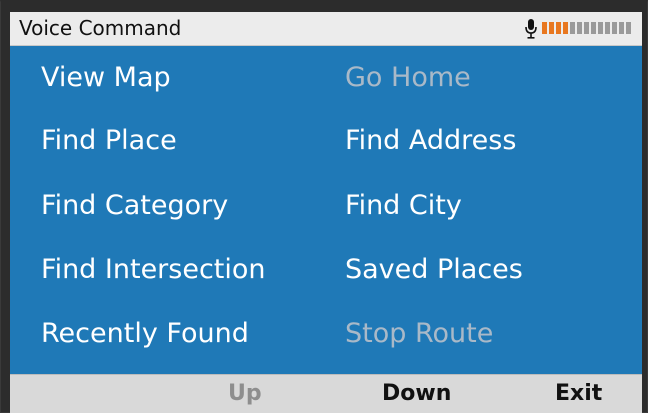 This screenshot has height=413, width=648. I want to click on command-find-category: Find Category, so click(134, 206).